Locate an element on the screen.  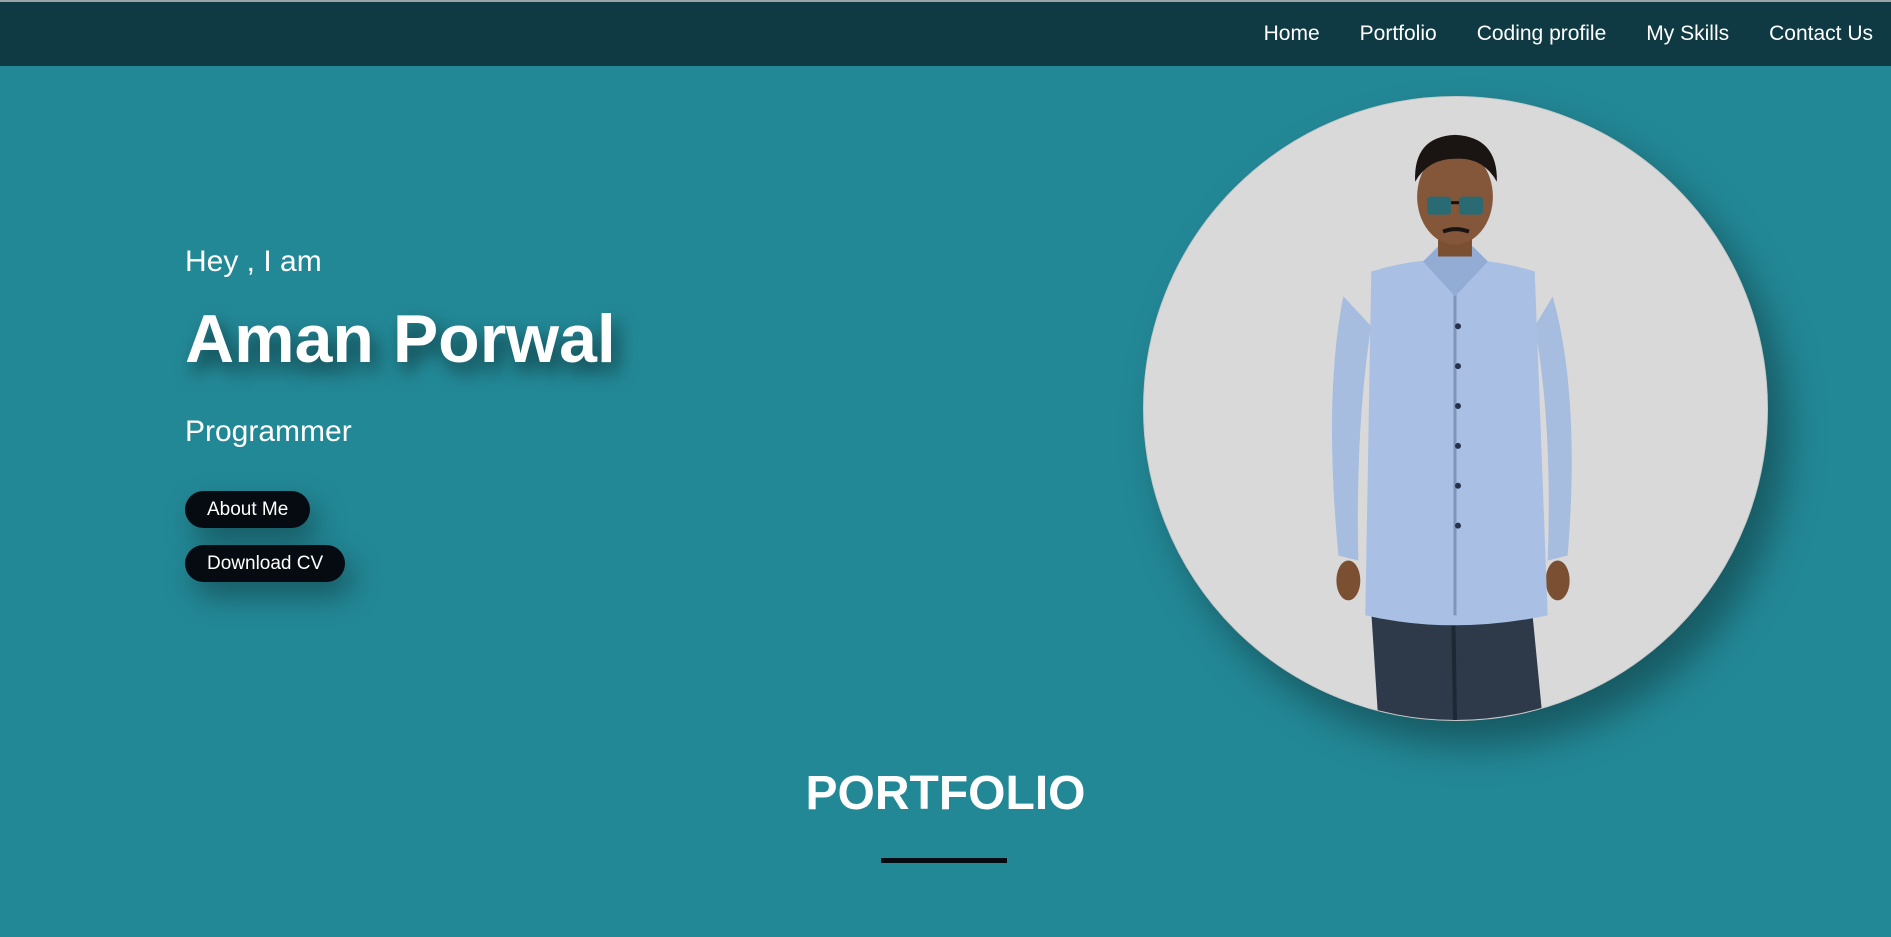
download-cv-button: Download CV is located at coordinates (265, 563).